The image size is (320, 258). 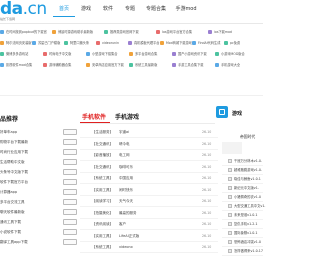 I want to click on featured-app-link: 计算器app, so click(x=8, y=192).